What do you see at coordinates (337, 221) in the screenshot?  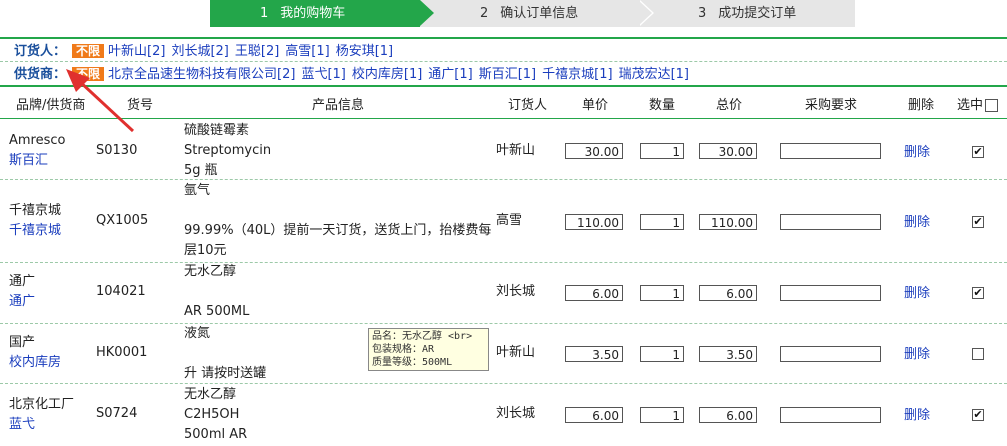 I see `product-info: 氩气 99.99%（40L）提前一天订货，送货上门，抬楼费每 层10元` at bounding box center [337, 221].